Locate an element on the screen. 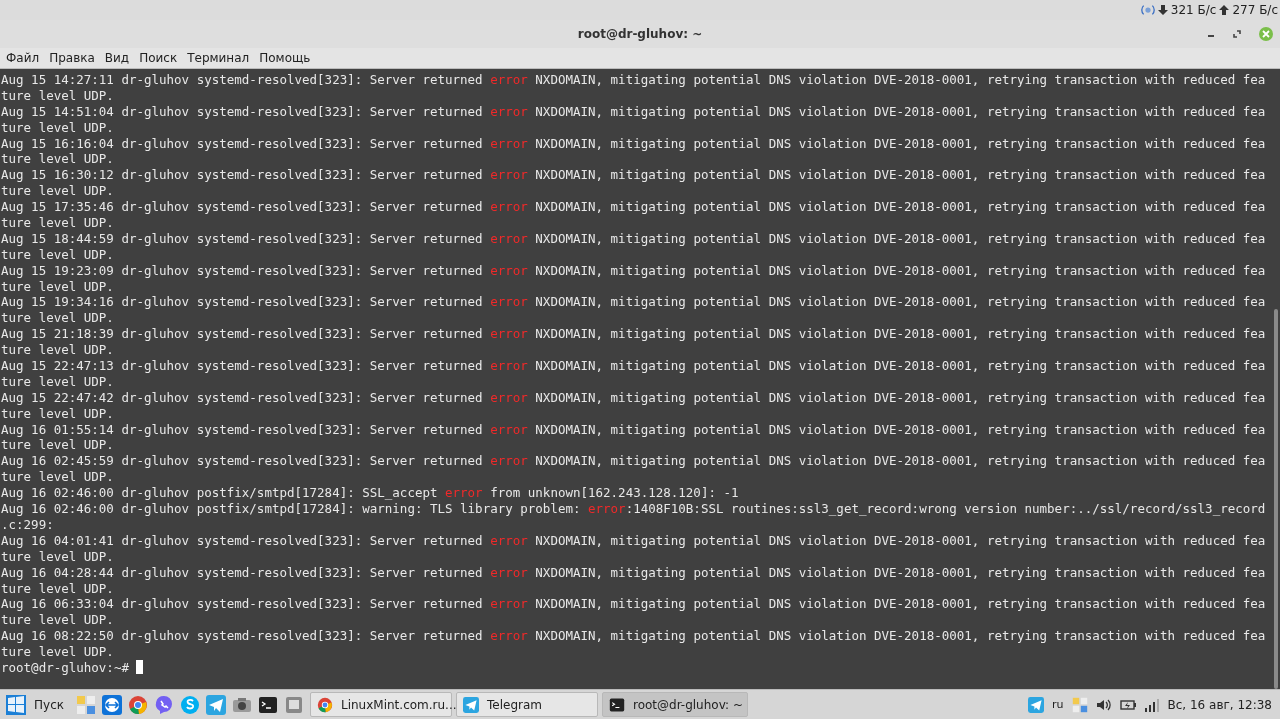 The image size is (1280, 719). terminal-line: Aug 15 17:35:46 dr-gluhov systemd-resolved[323]: Server returned error NXDOMAIN, mitigating potential DNS violation DVE-2018-0001, retrying transaction with reduced fea is located at coordinates (634, 207).